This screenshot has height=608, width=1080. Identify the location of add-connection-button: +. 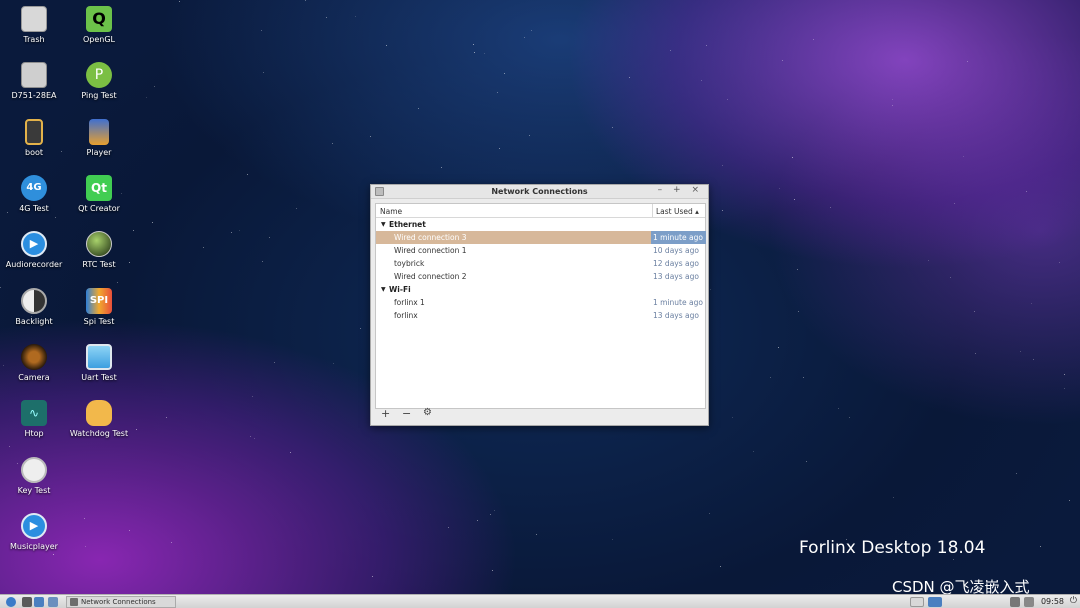
(385, 413).